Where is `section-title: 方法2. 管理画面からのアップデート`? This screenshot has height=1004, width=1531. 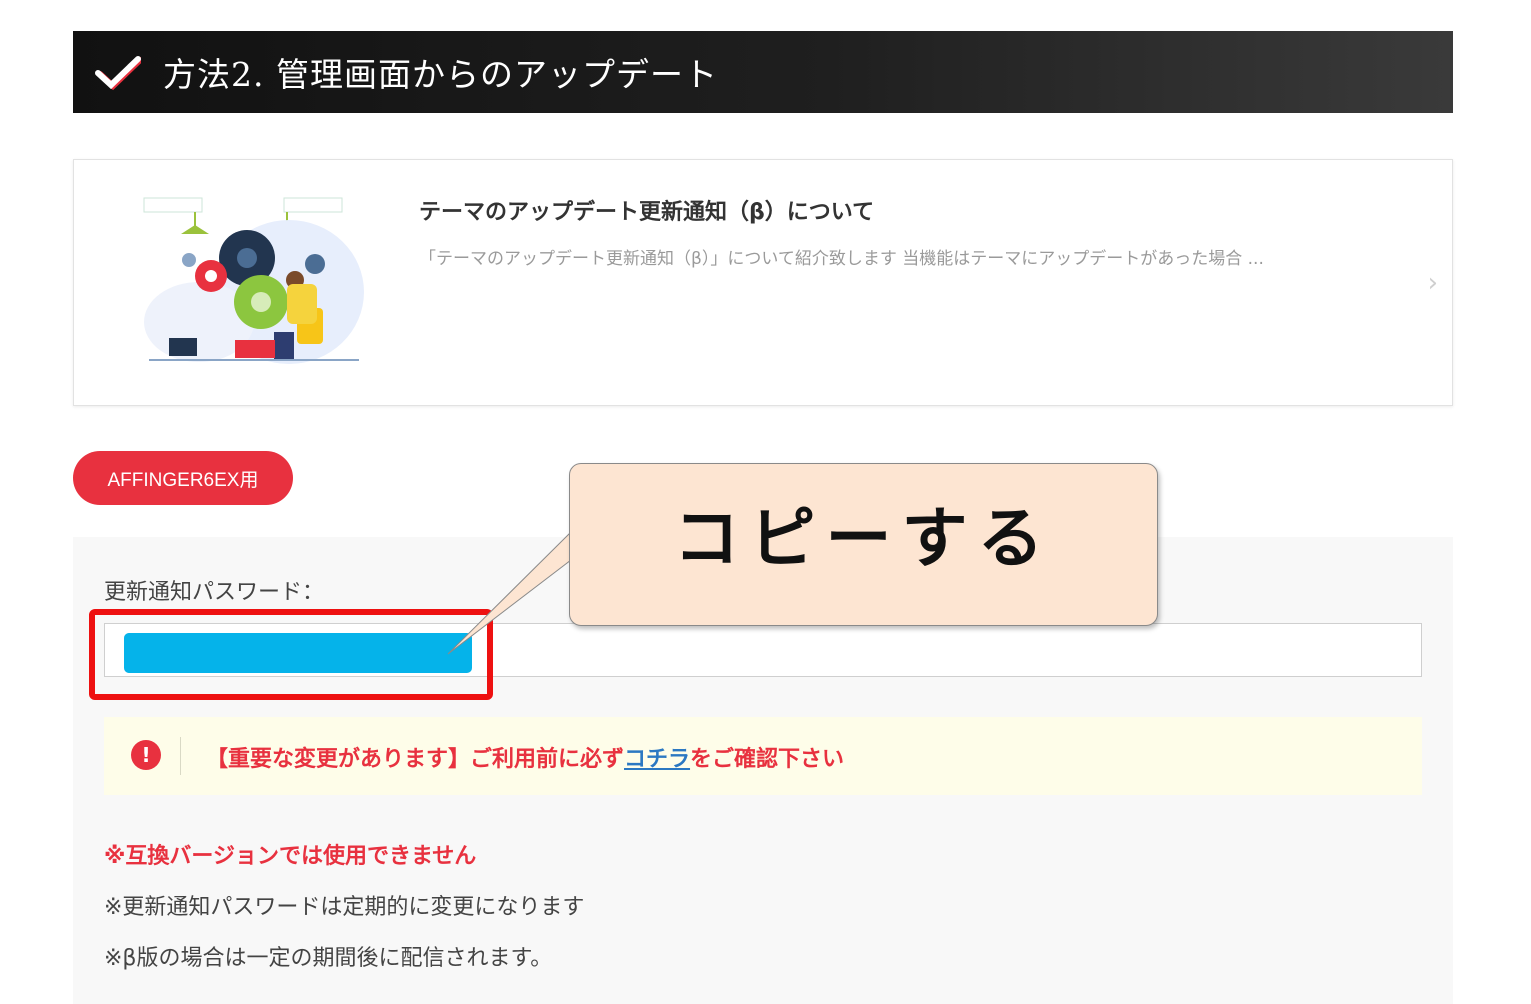
section-title: 方法2. 管理画面からのアップデート is located at coordinates (440, 74).